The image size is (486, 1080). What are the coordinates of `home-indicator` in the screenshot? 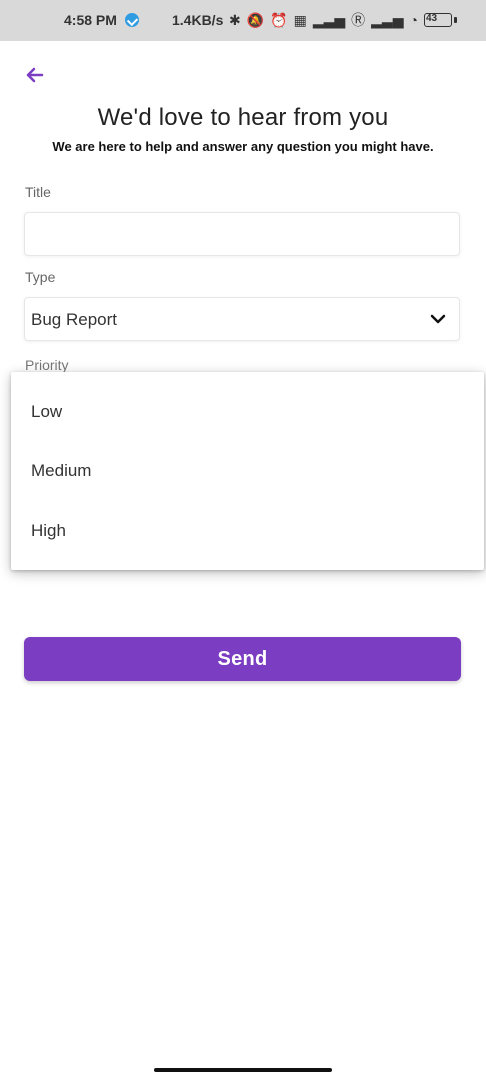 It's located at (243, 1070).